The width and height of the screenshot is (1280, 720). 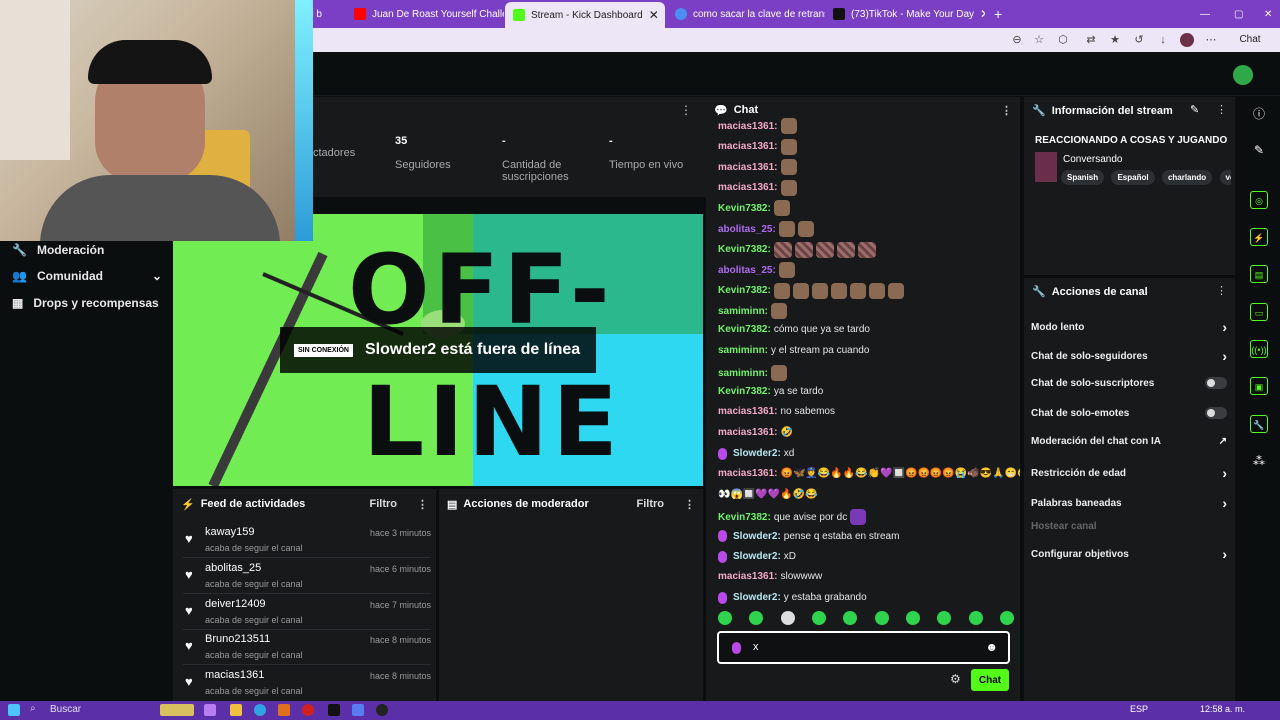 I want to click on history-icon: ↺, so click(x=1139, y=40).